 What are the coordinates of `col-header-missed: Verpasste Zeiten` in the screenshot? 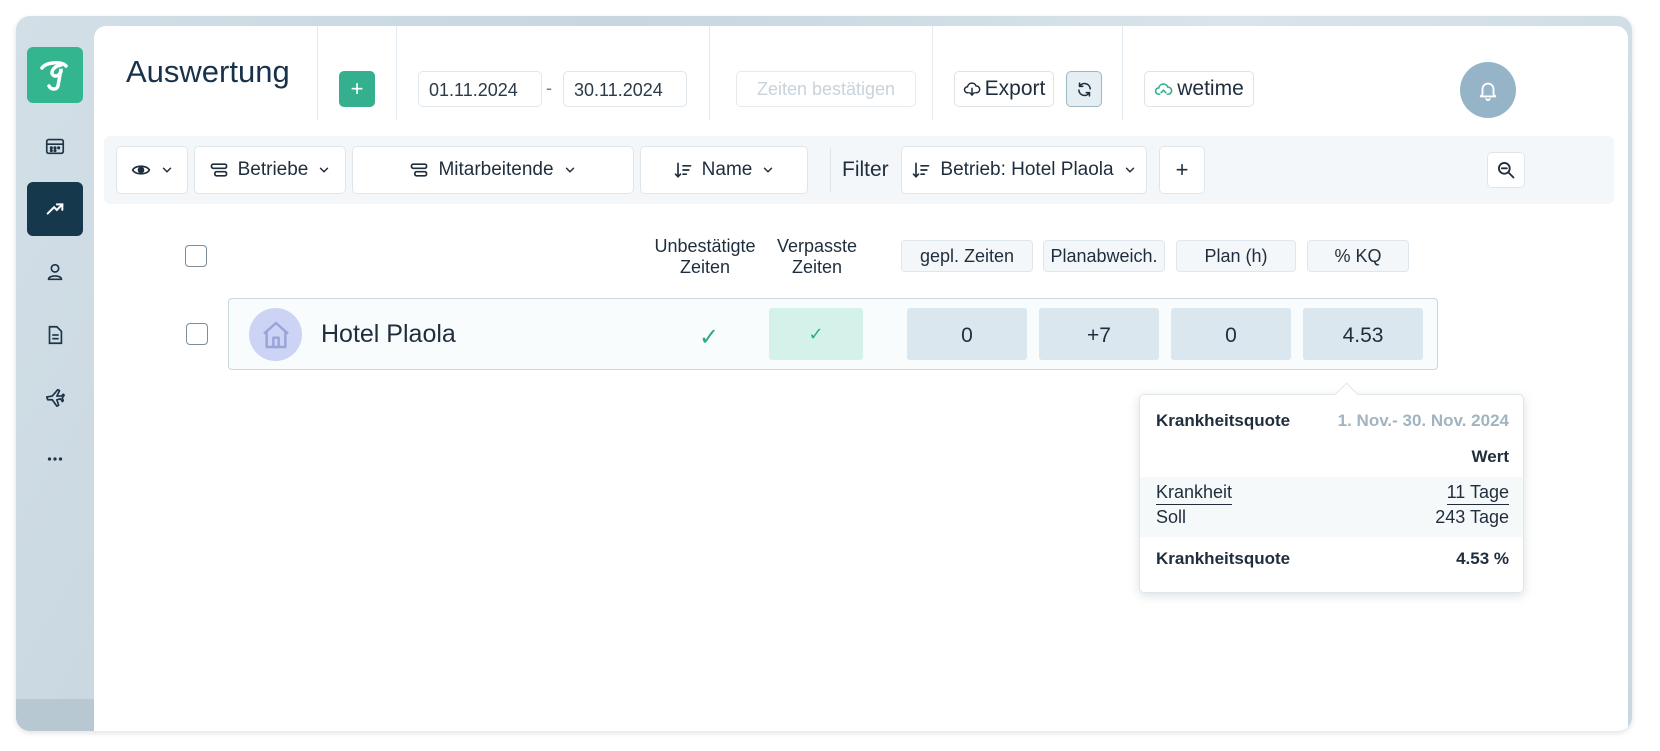 It's located at (817, 257).